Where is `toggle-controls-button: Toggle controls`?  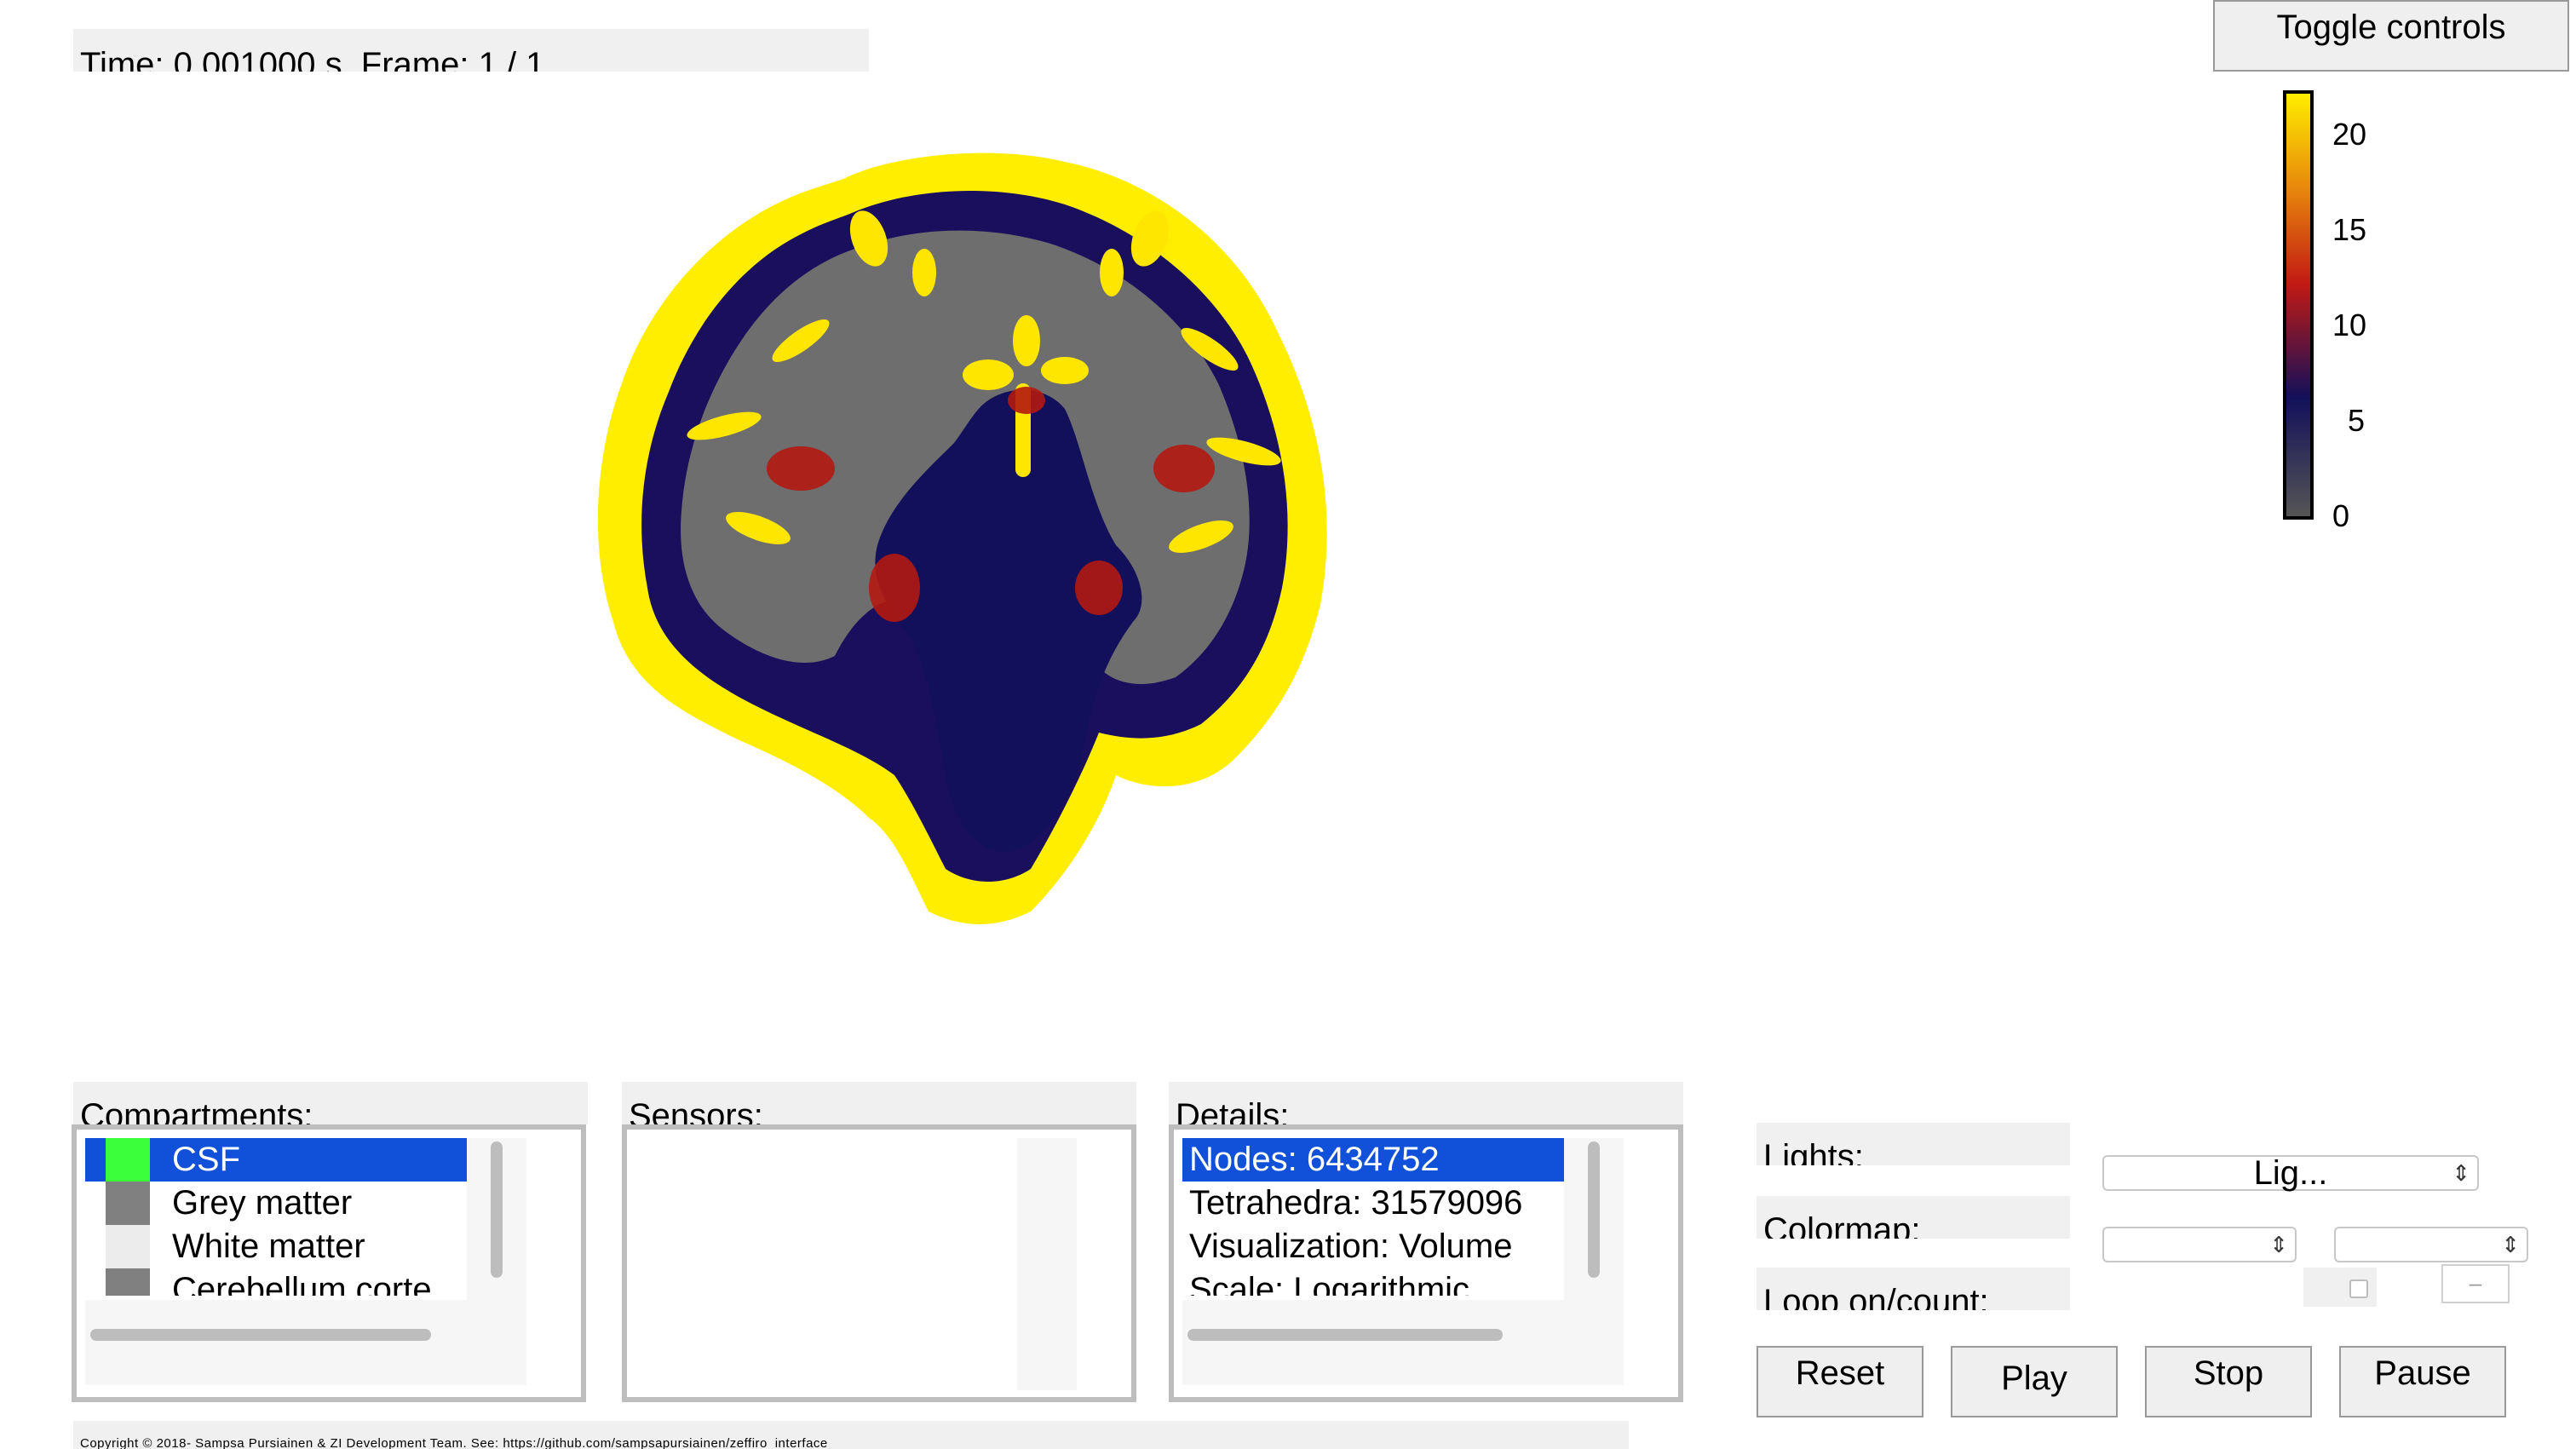 toggle-controls-button: Toggle controls is located at coordinates (2391, 36).